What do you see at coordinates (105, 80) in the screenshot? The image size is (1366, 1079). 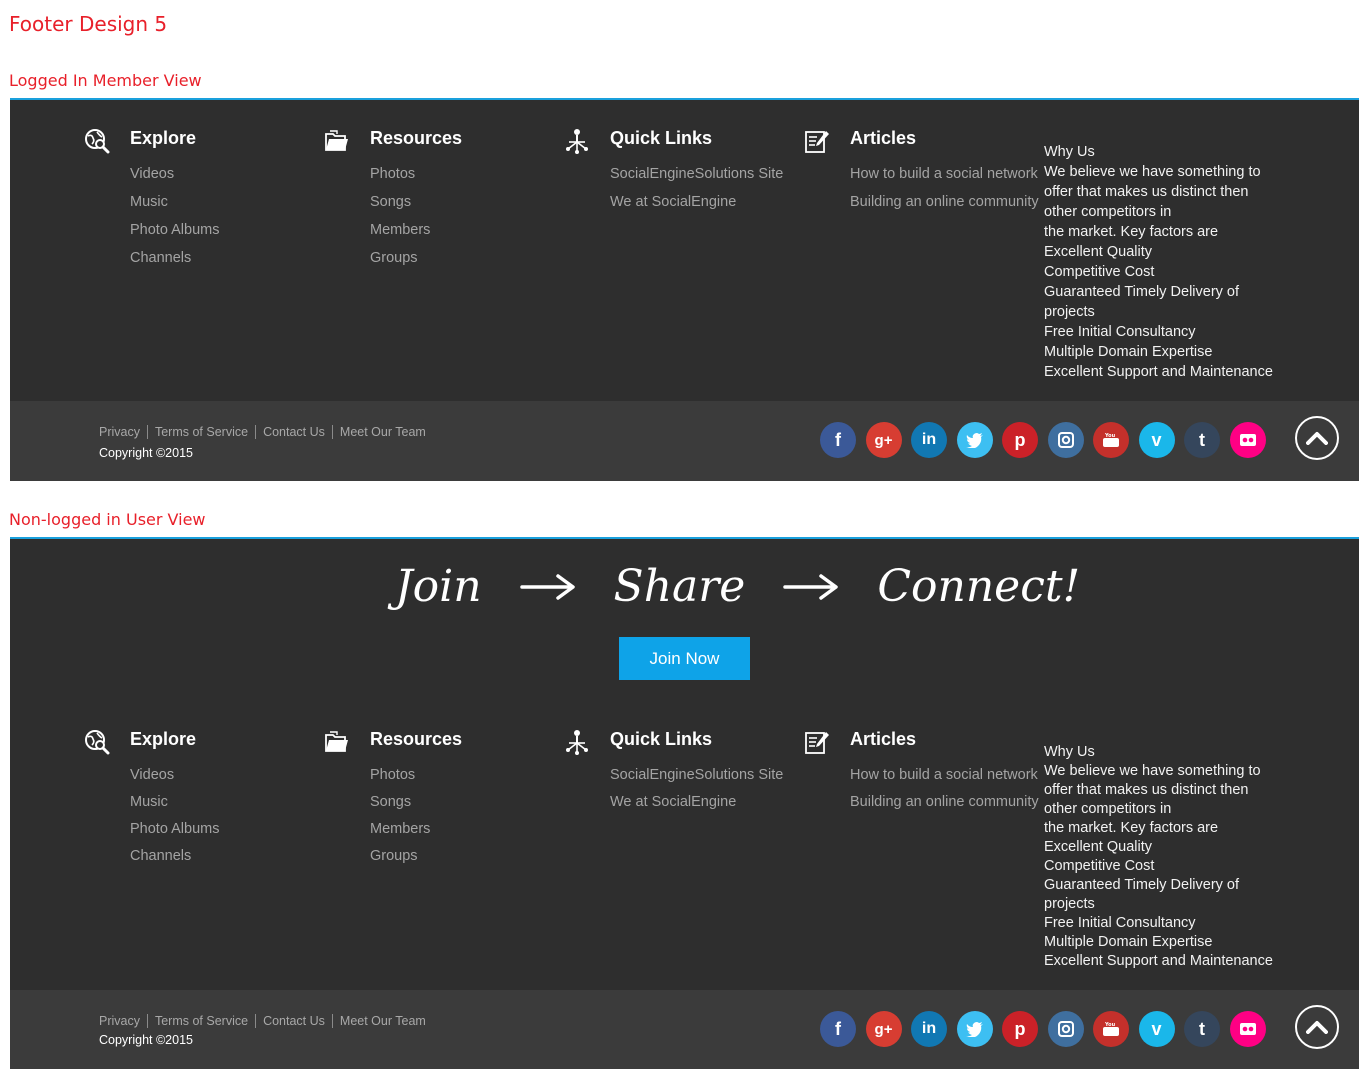 I see `member-view-label: Logged In Member View` at bounding box center [105, 80].